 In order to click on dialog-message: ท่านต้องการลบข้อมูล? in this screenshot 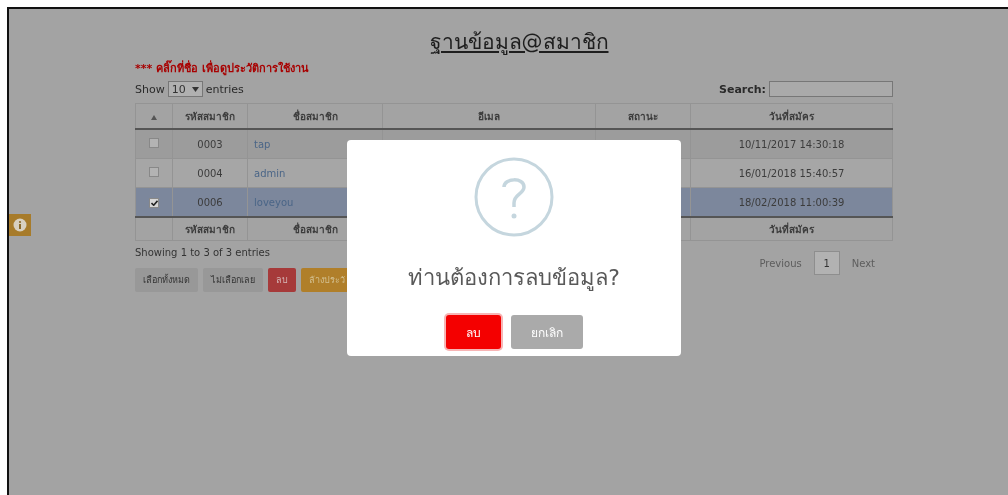, I will do `click(514, 278)`.